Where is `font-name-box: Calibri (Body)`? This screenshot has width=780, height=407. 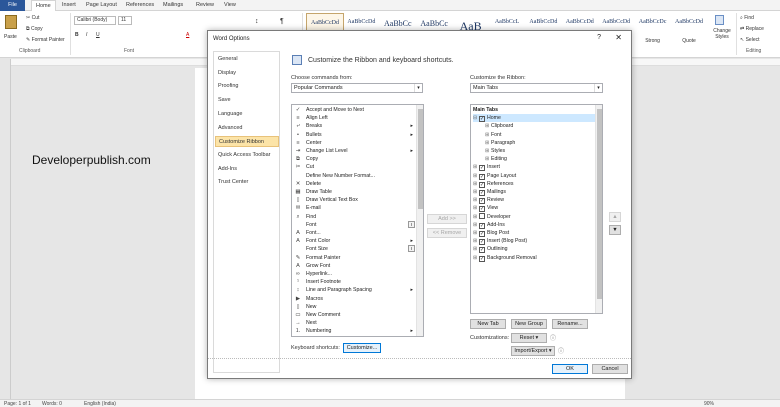 font-name-box: Calibri (Body) is located at coordinates (95, 20).